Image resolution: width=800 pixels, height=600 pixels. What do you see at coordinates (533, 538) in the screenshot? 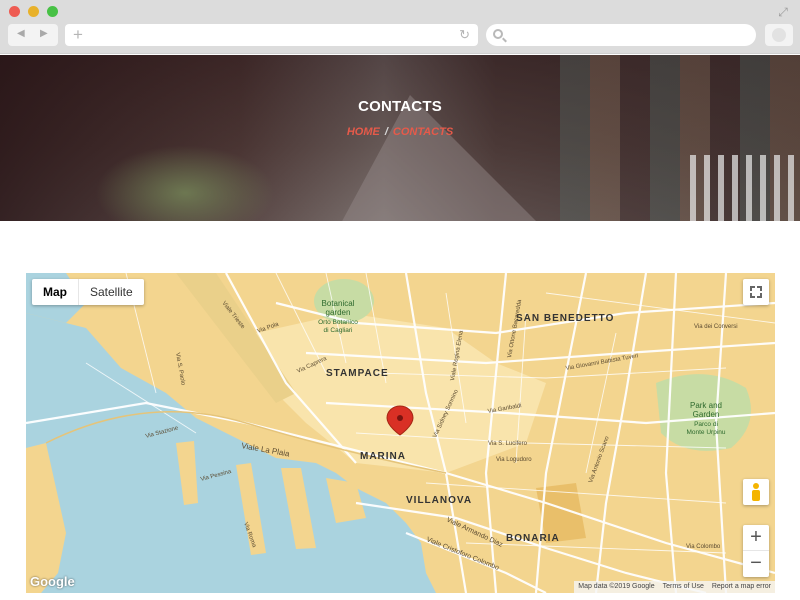
I see `label-bonaria: BONARIA` at bounding box center [533, 538].